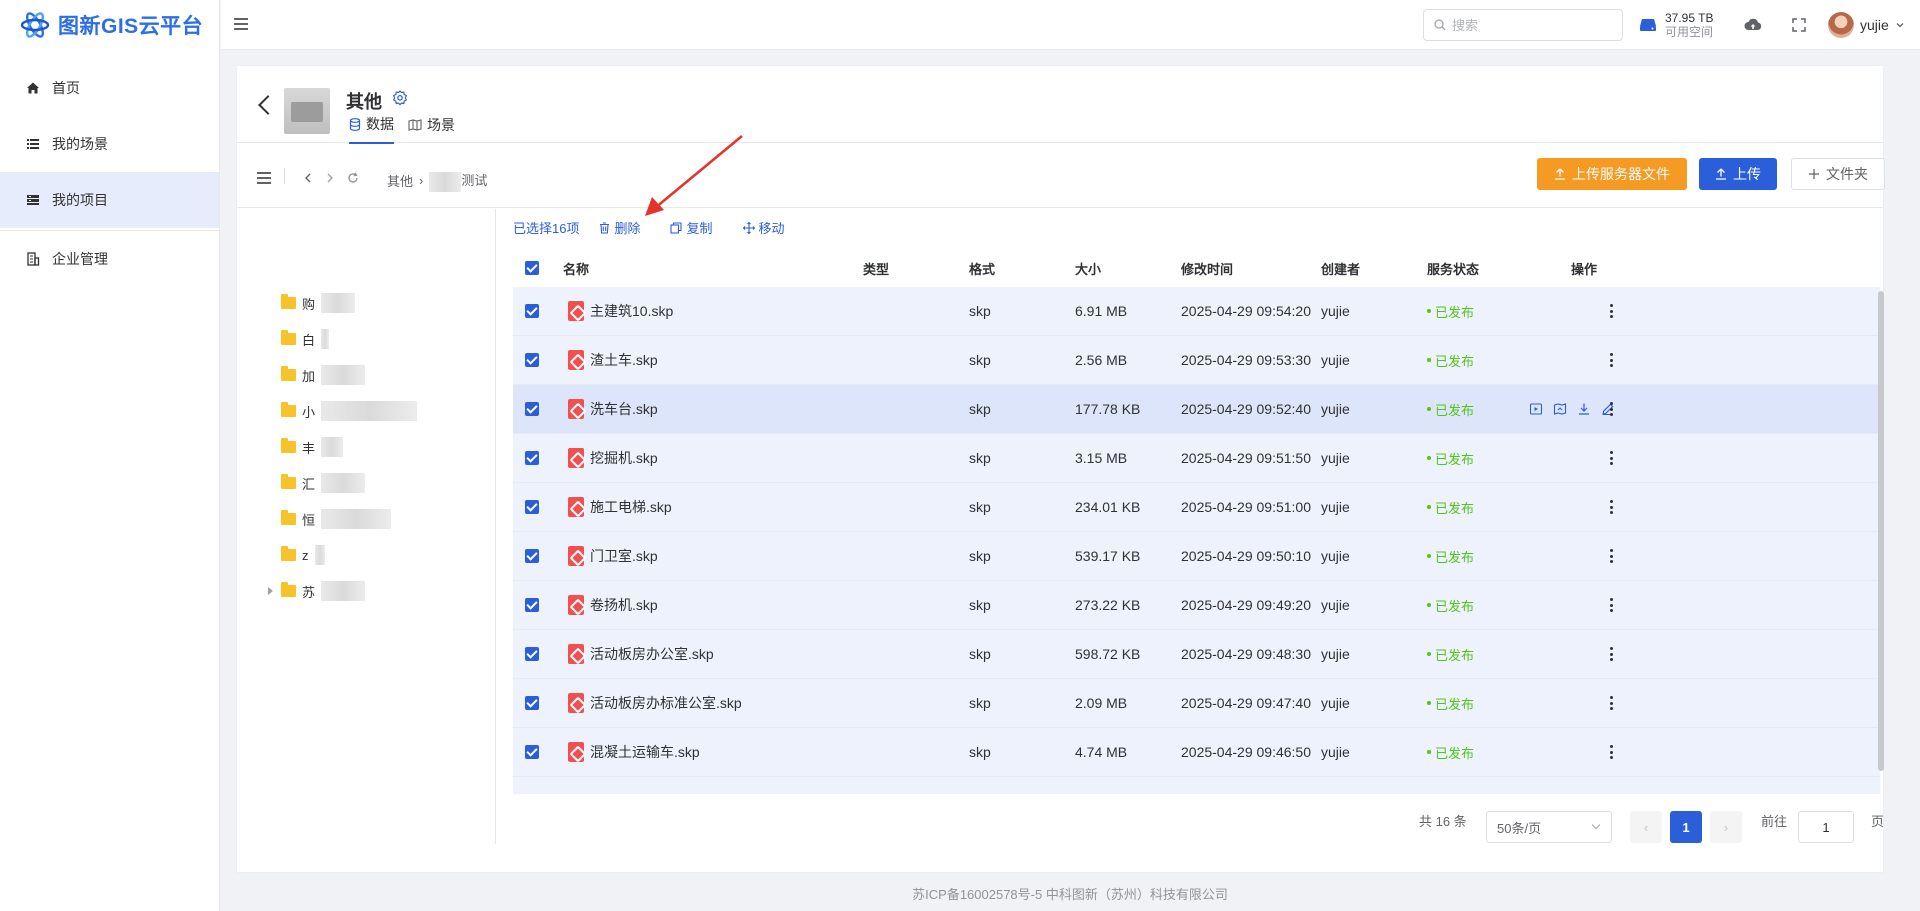 The image size is (1920, 911). Describe the element at coordinates (532, 268) in the screenshot. I see `select-all-checkbox` at that location.